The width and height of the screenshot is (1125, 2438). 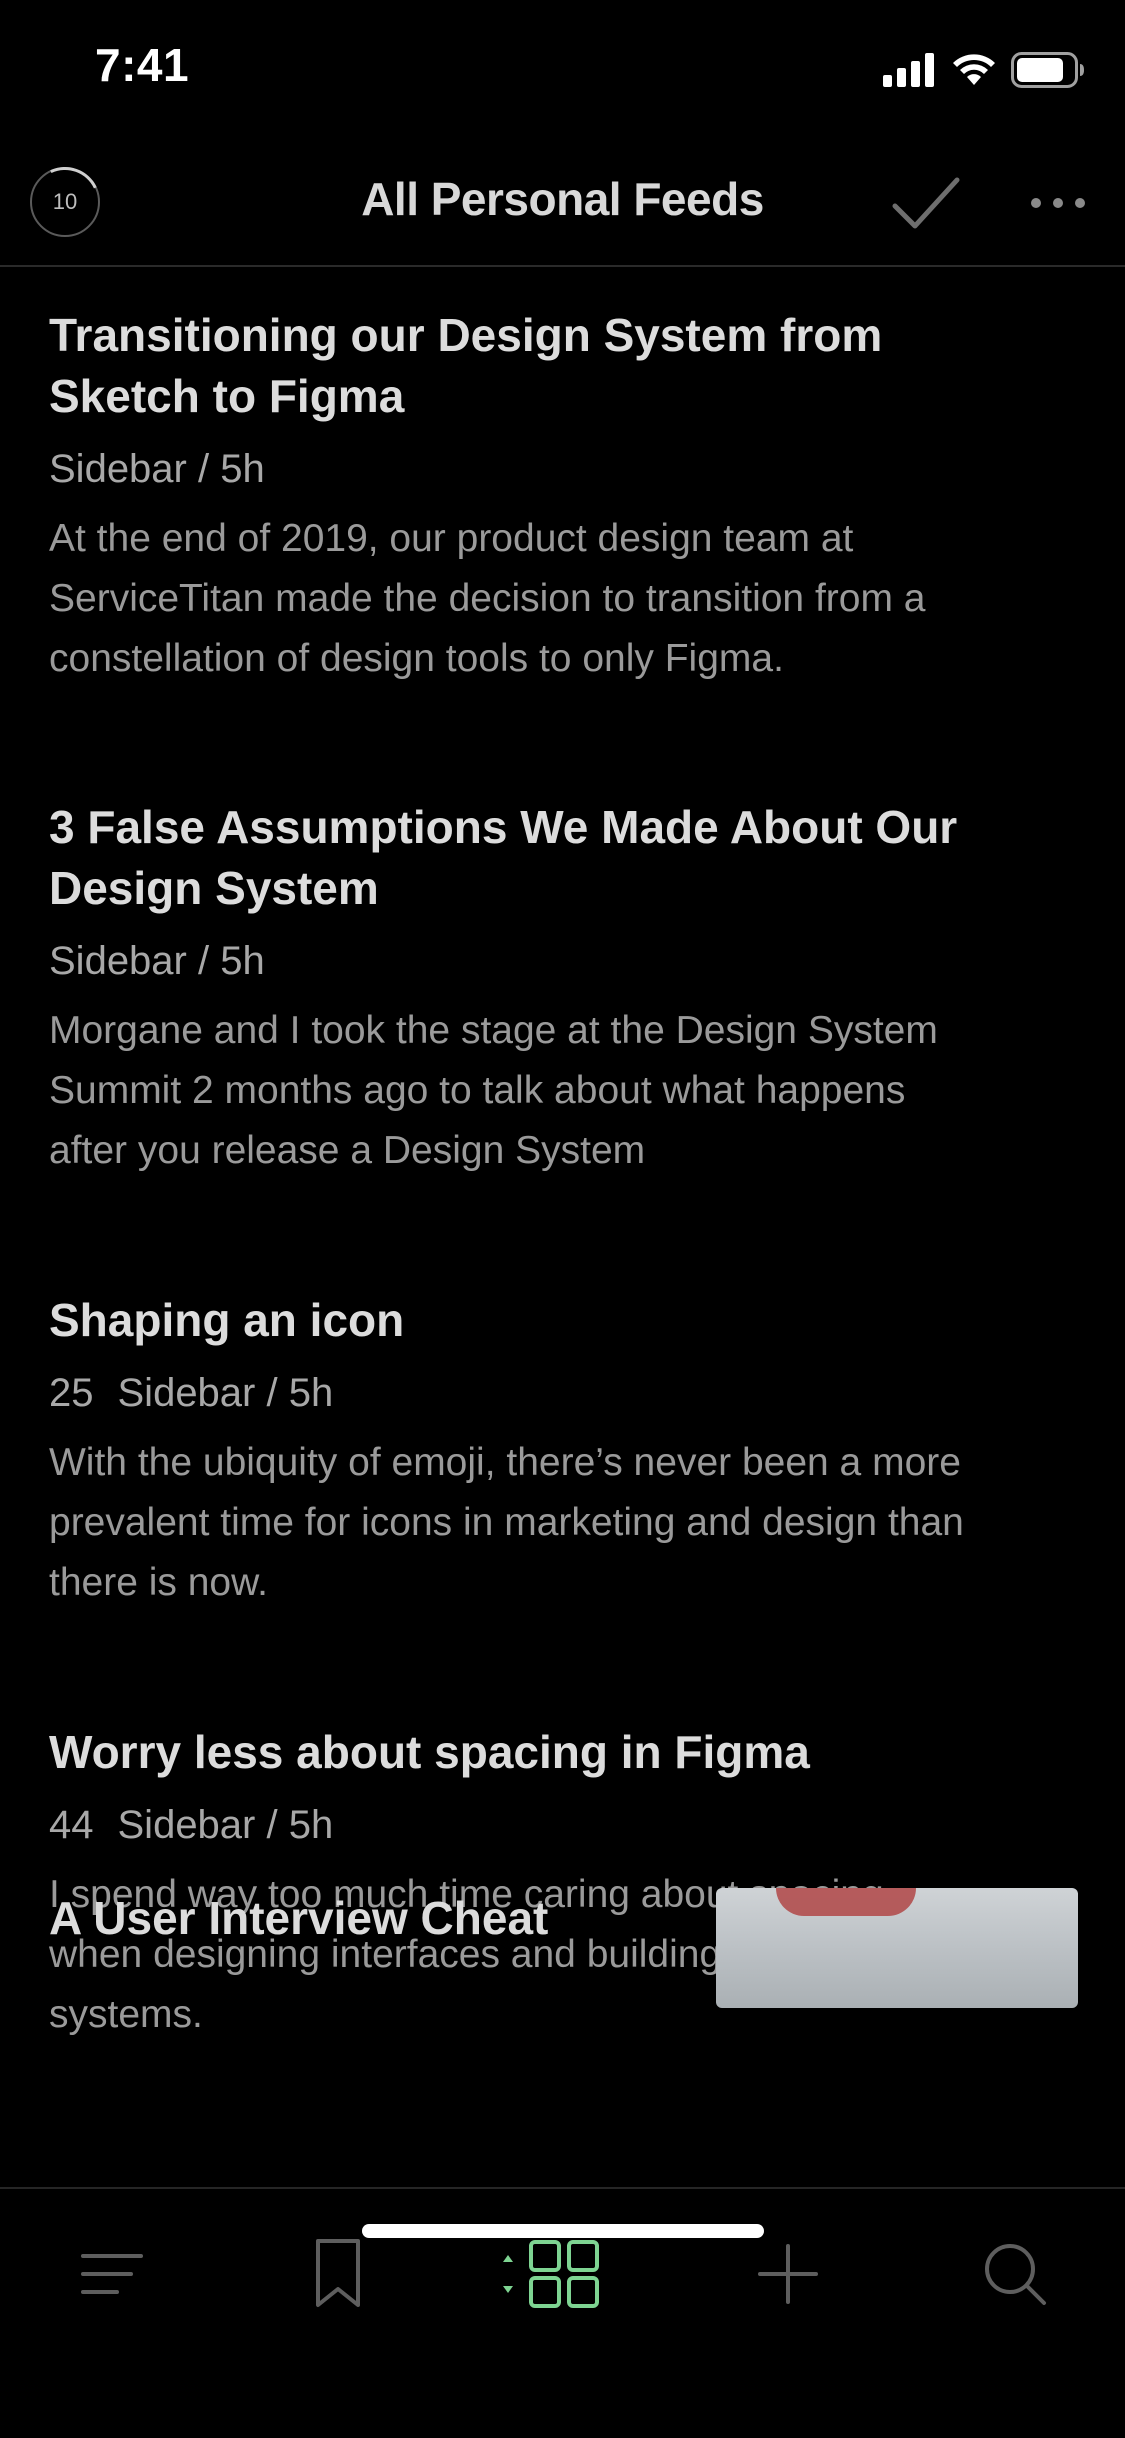 What do you see at coordinates (71, 1393) in the screenshot?
I see `article-count: 25` at bounding box center [71, 1393].